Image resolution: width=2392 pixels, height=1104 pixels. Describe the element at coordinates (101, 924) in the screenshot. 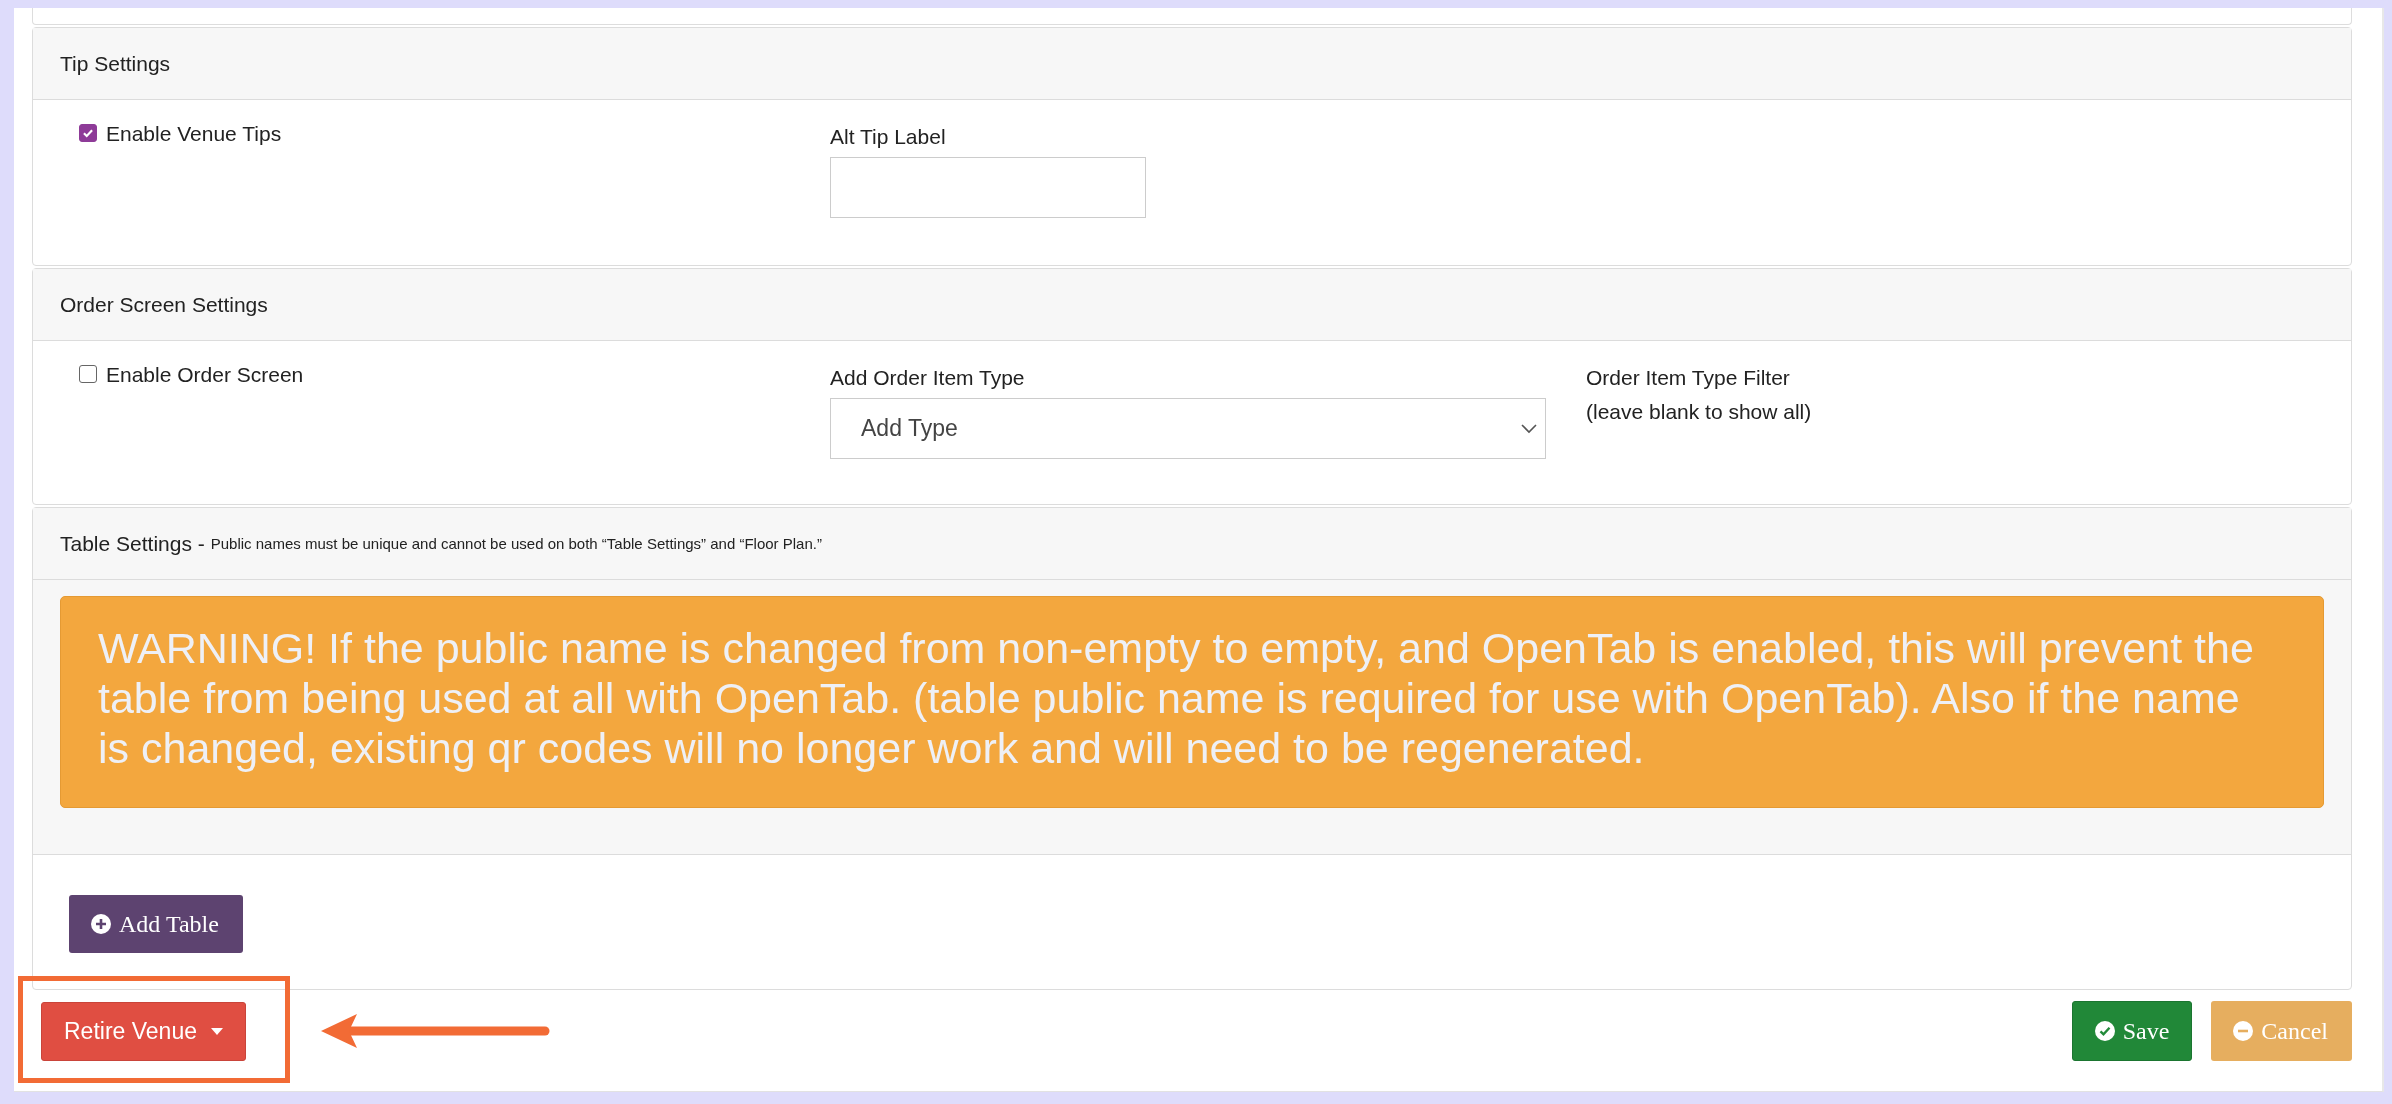

I see `plus-circle-icon` at that location.